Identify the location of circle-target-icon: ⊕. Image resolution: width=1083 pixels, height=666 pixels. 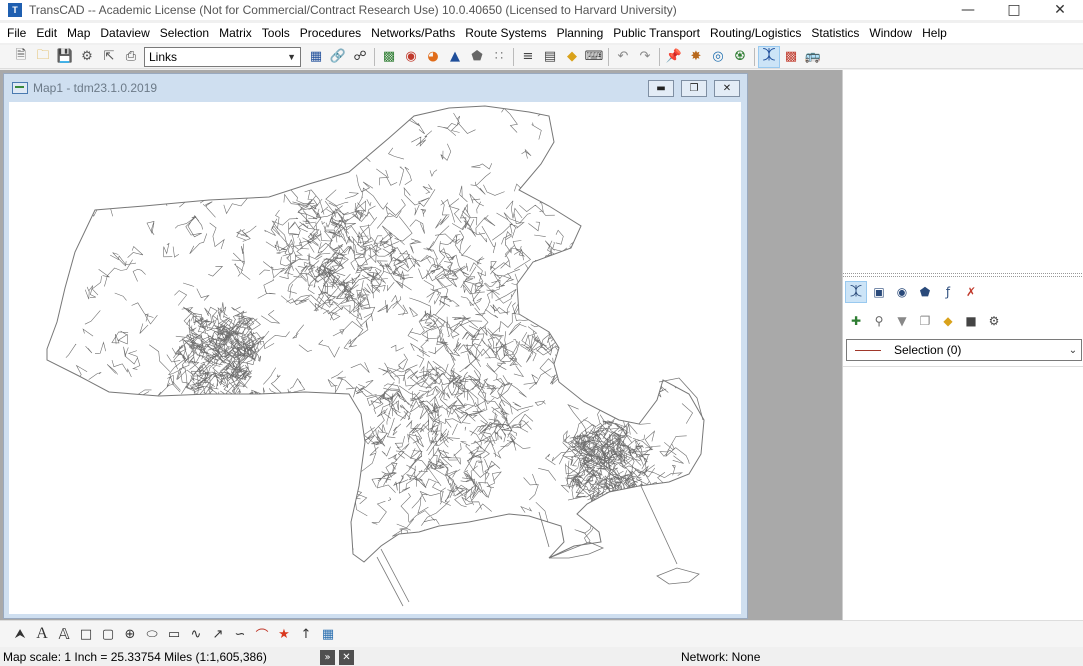
(130, 634).